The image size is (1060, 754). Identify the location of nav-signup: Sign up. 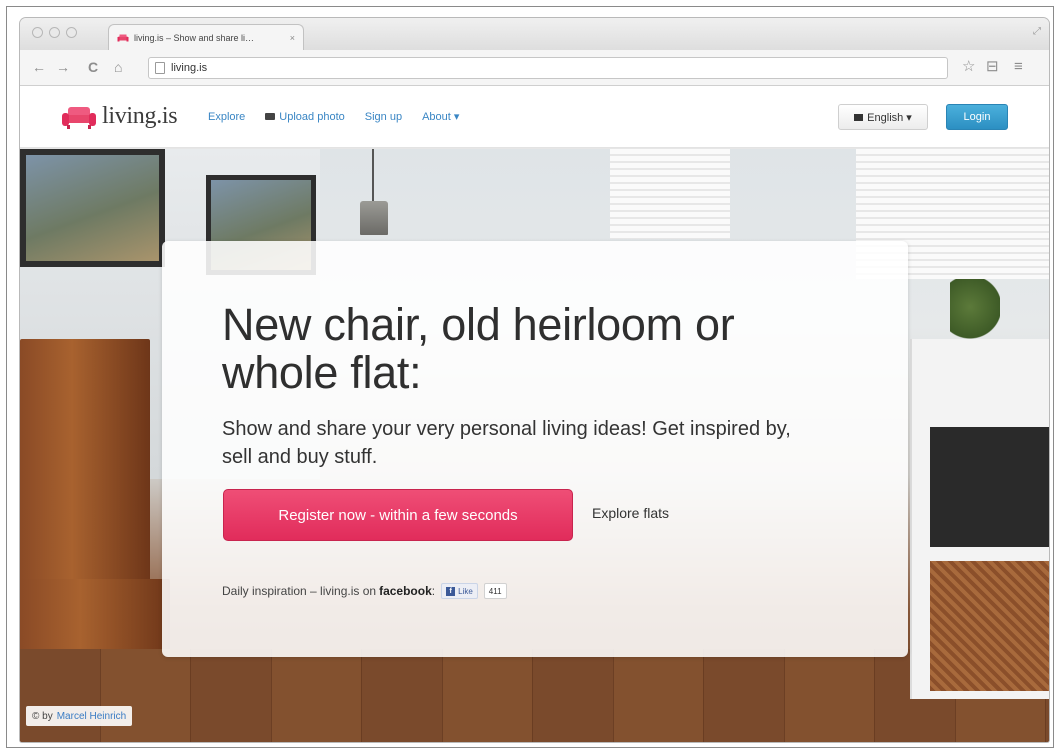
(383, 117).